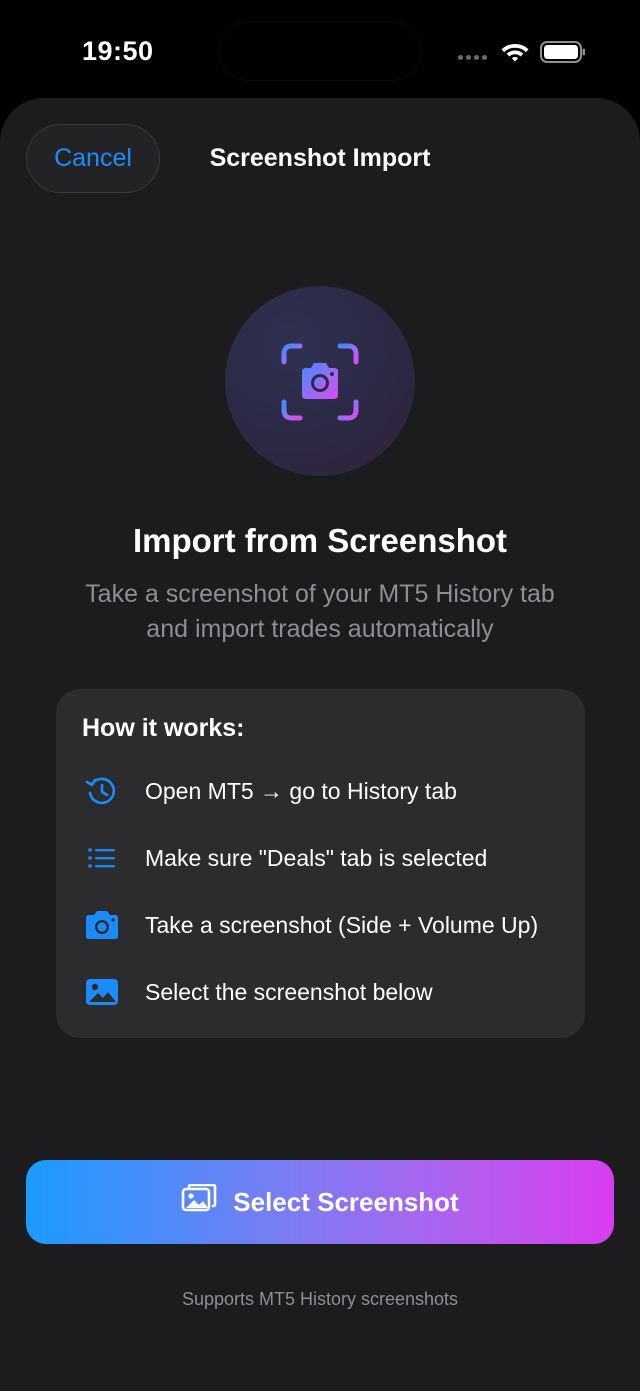 This screenshot has width=640, height=1391. I want to click on status-time: 19:50, so click(118, 51).